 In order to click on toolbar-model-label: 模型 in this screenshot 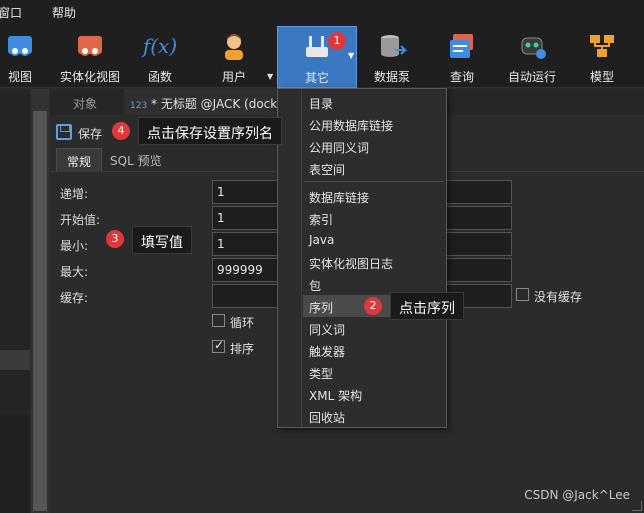, I will do `click(601, 77)`.